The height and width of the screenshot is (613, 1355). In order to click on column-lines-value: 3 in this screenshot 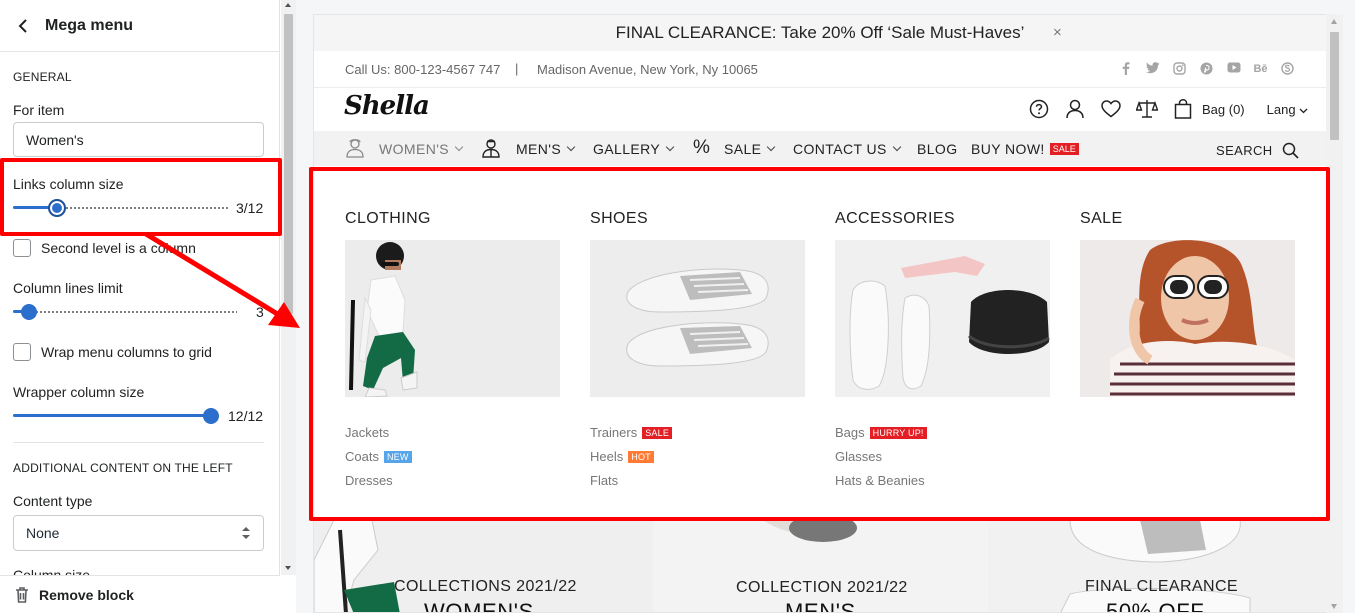, I will do `click(260, 312)`.